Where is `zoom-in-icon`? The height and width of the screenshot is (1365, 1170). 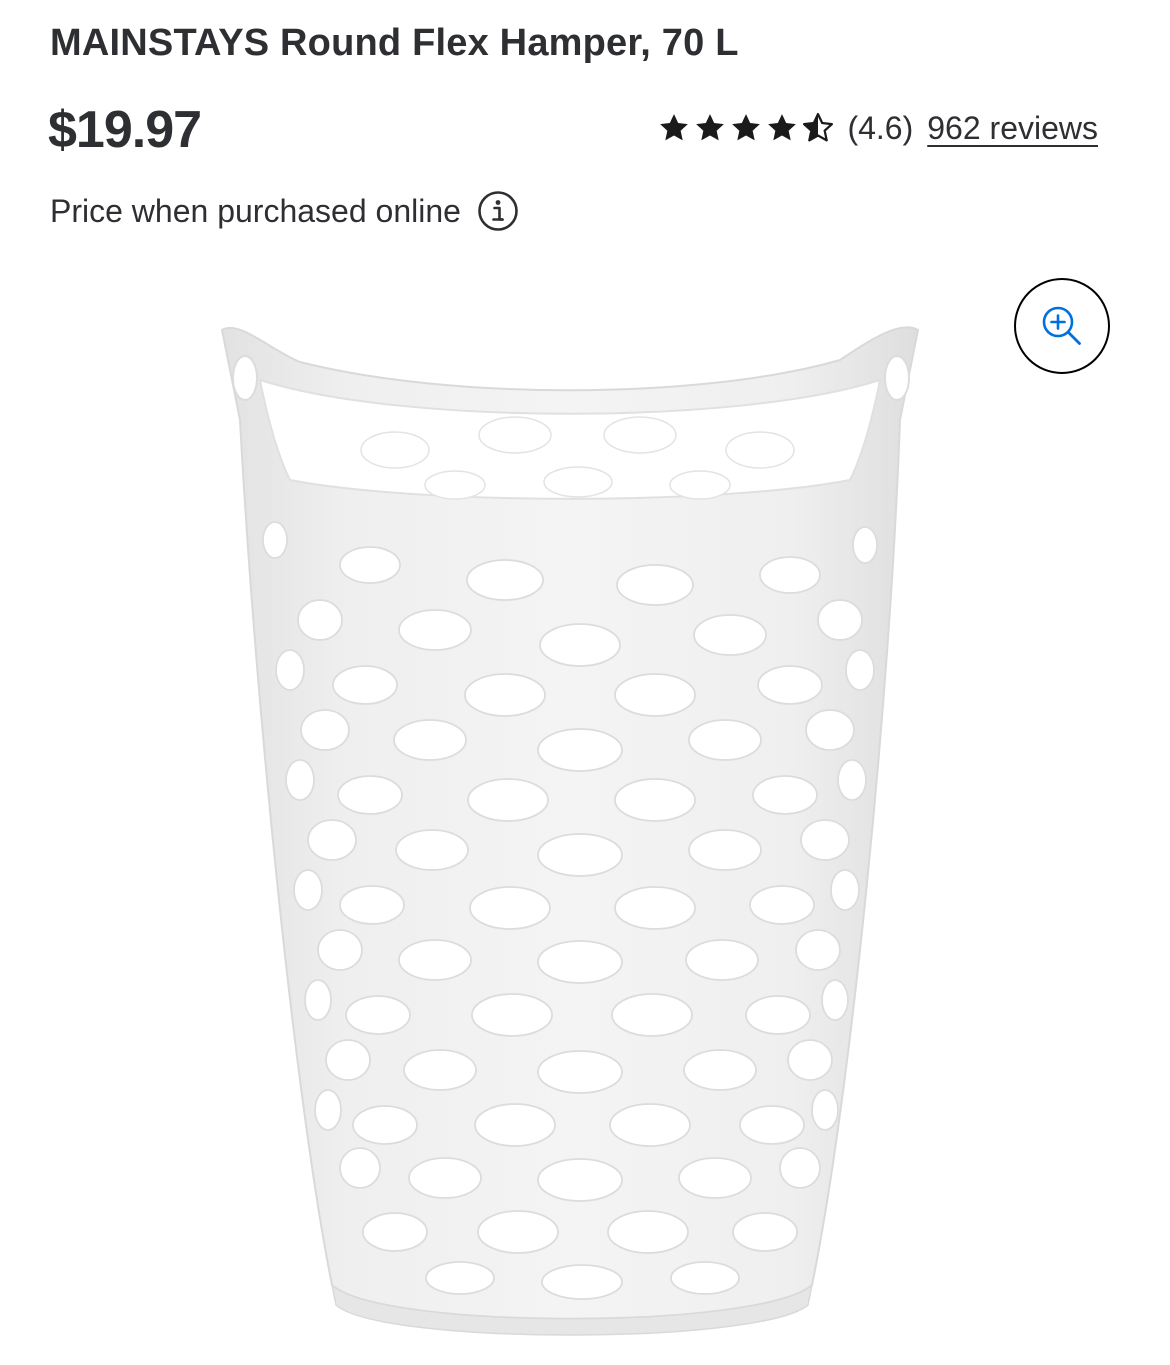 zoom-in-icon is located at coordinates (1061, 325).